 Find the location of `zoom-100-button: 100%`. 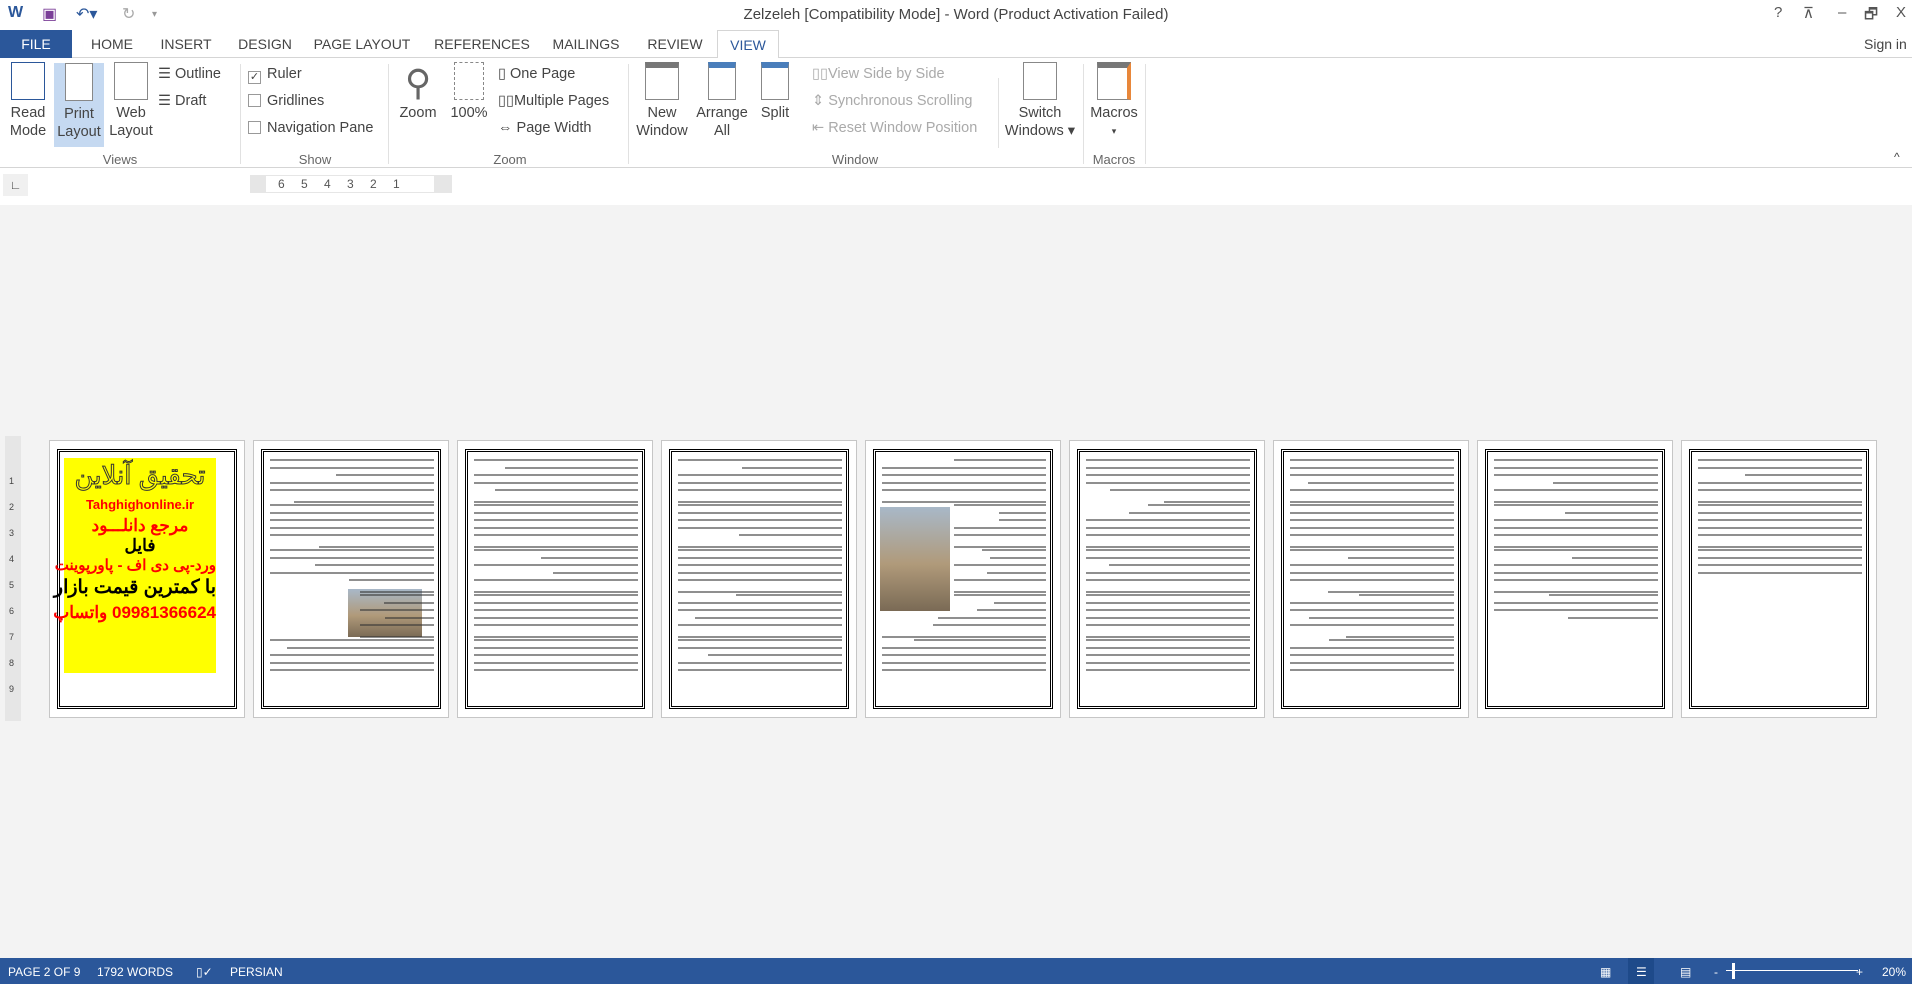

zoom-100-button: 100% is located at coordinates (469, 92).